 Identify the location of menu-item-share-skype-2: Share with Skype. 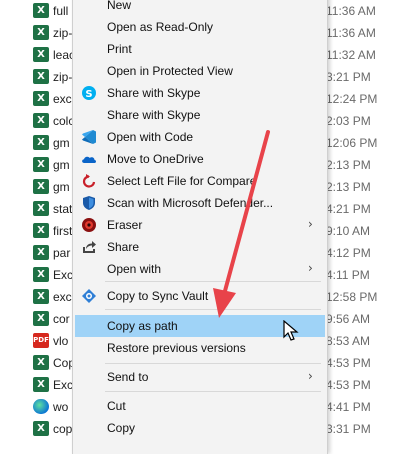
(200, 115).